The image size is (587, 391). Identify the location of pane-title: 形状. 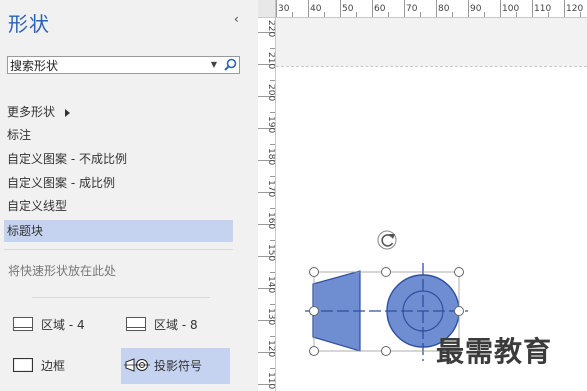
(29, 24).